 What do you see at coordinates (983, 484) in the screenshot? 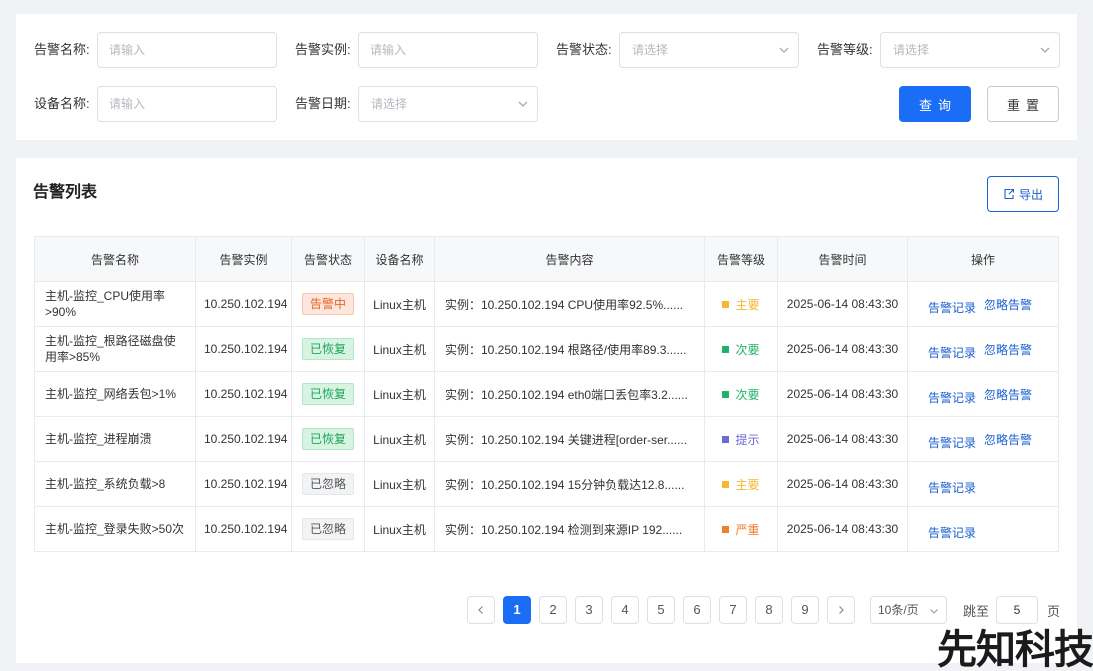
I see `actions-cell: 告警记录` at bounding box center [983, 484].